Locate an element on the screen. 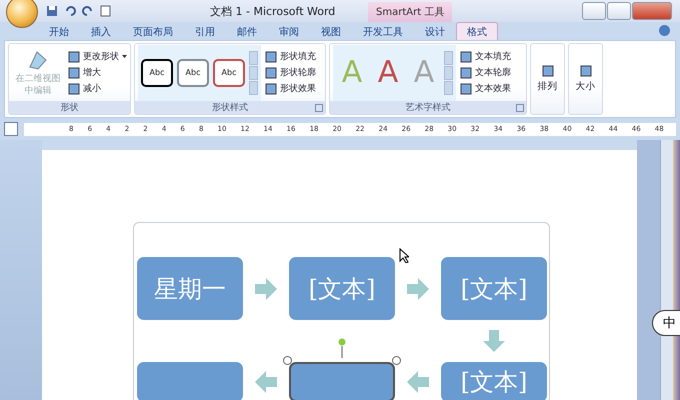  ribbon-command: 减小 is located at coordinates (97, 88).